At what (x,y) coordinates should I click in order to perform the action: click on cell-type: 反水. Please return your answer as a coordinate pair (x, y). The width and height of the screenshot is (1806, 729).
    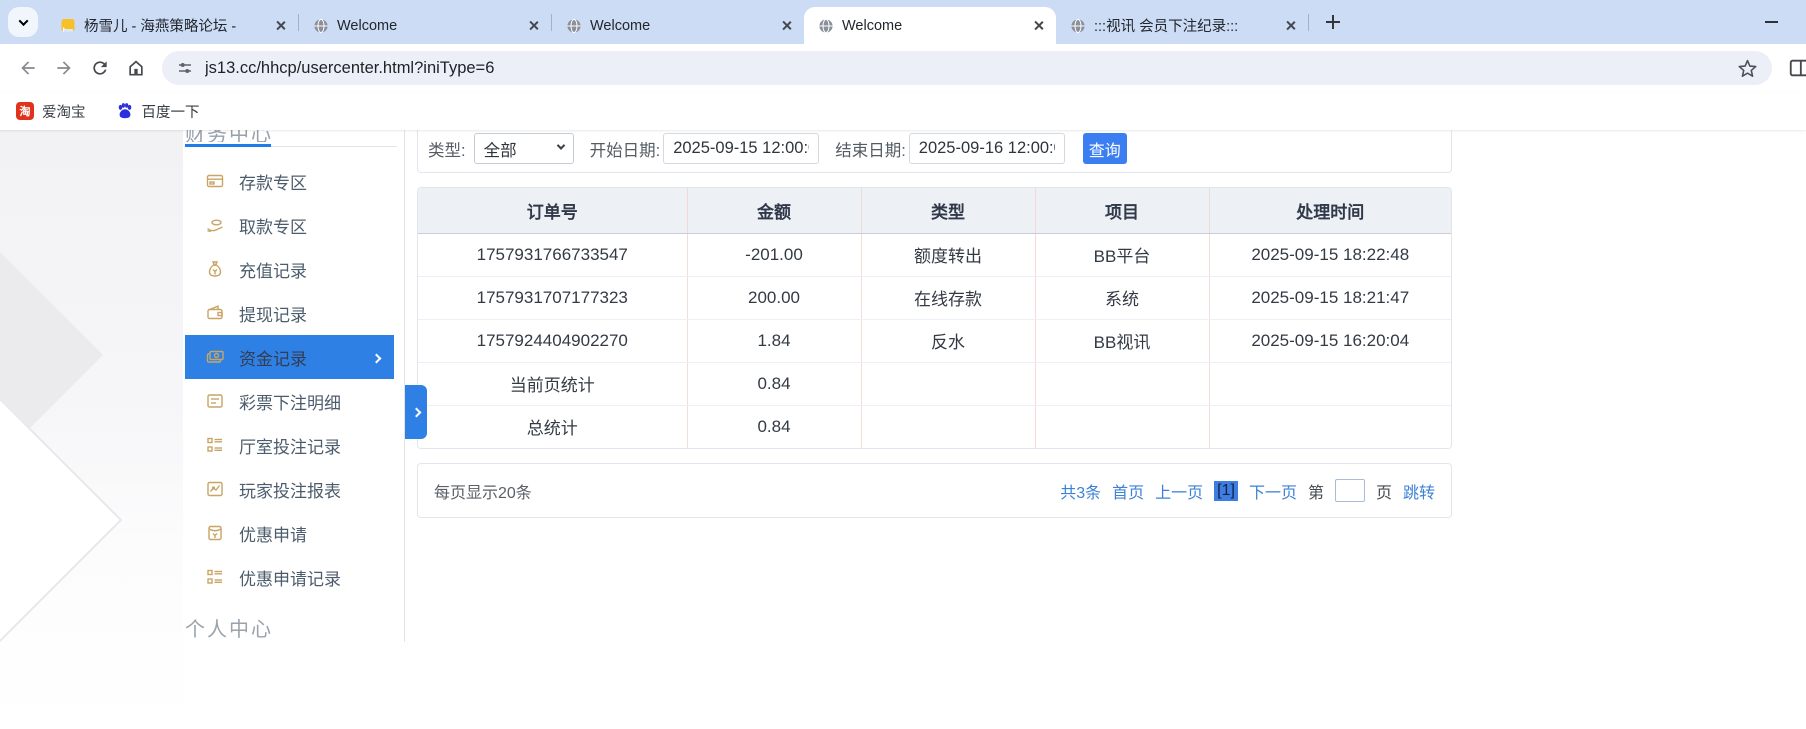
    Looking at the image, I should click on (948, 341).